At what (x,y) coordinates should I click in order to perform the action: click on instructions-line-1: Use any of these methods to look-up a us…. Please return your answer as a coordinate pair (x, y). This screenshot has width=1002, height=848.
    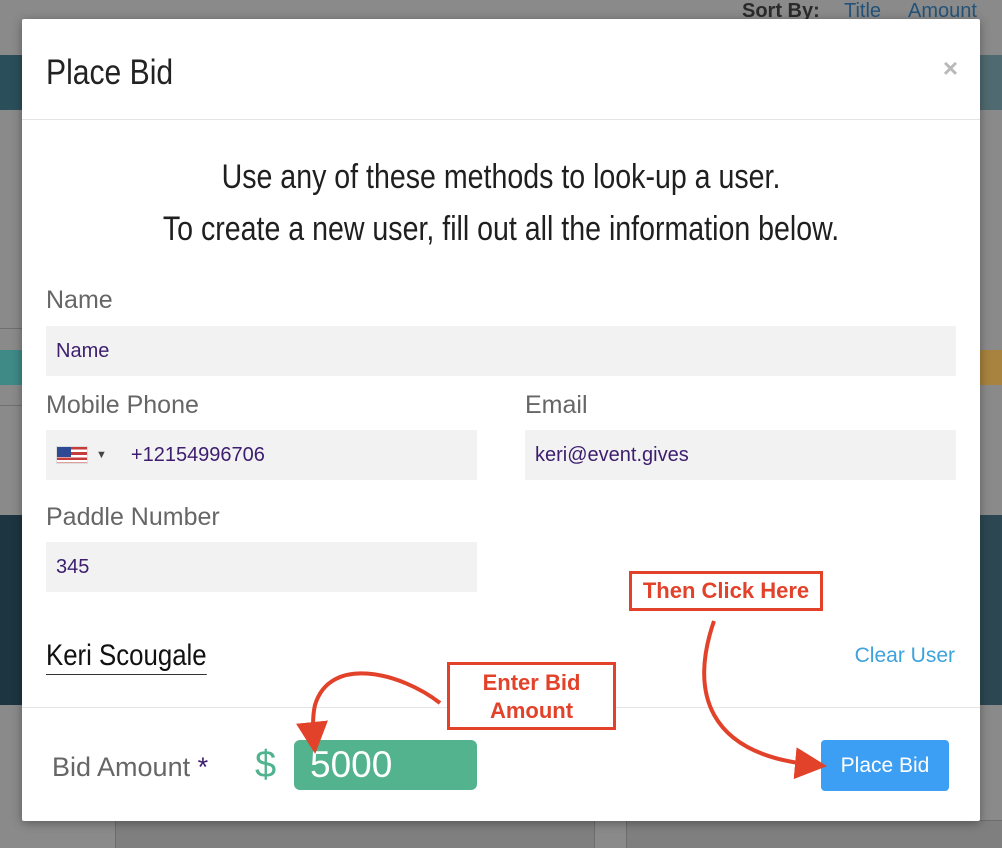
    Looking at the image, I should click on (501, 177).